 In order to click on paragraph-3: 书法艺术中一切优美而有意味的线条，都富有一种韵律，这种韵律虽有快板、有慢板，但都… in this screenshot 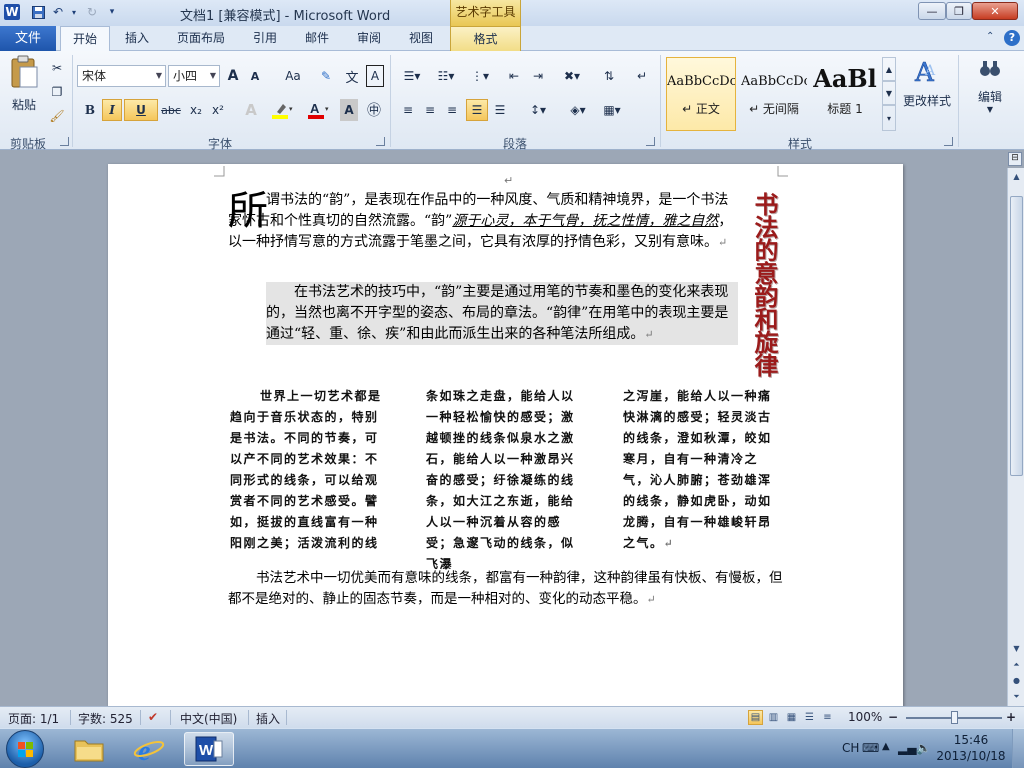, I will do `click(505, 589)`.